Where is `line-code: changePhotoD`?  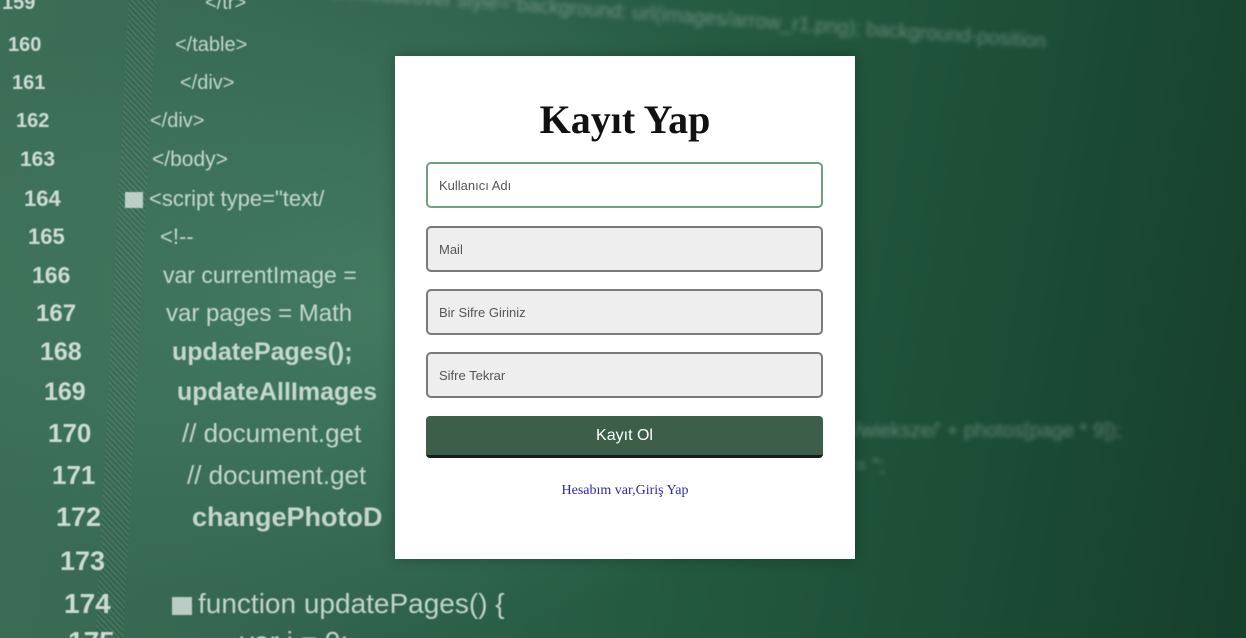
line-code: changePhotoD is located at coordinates (287, 517).